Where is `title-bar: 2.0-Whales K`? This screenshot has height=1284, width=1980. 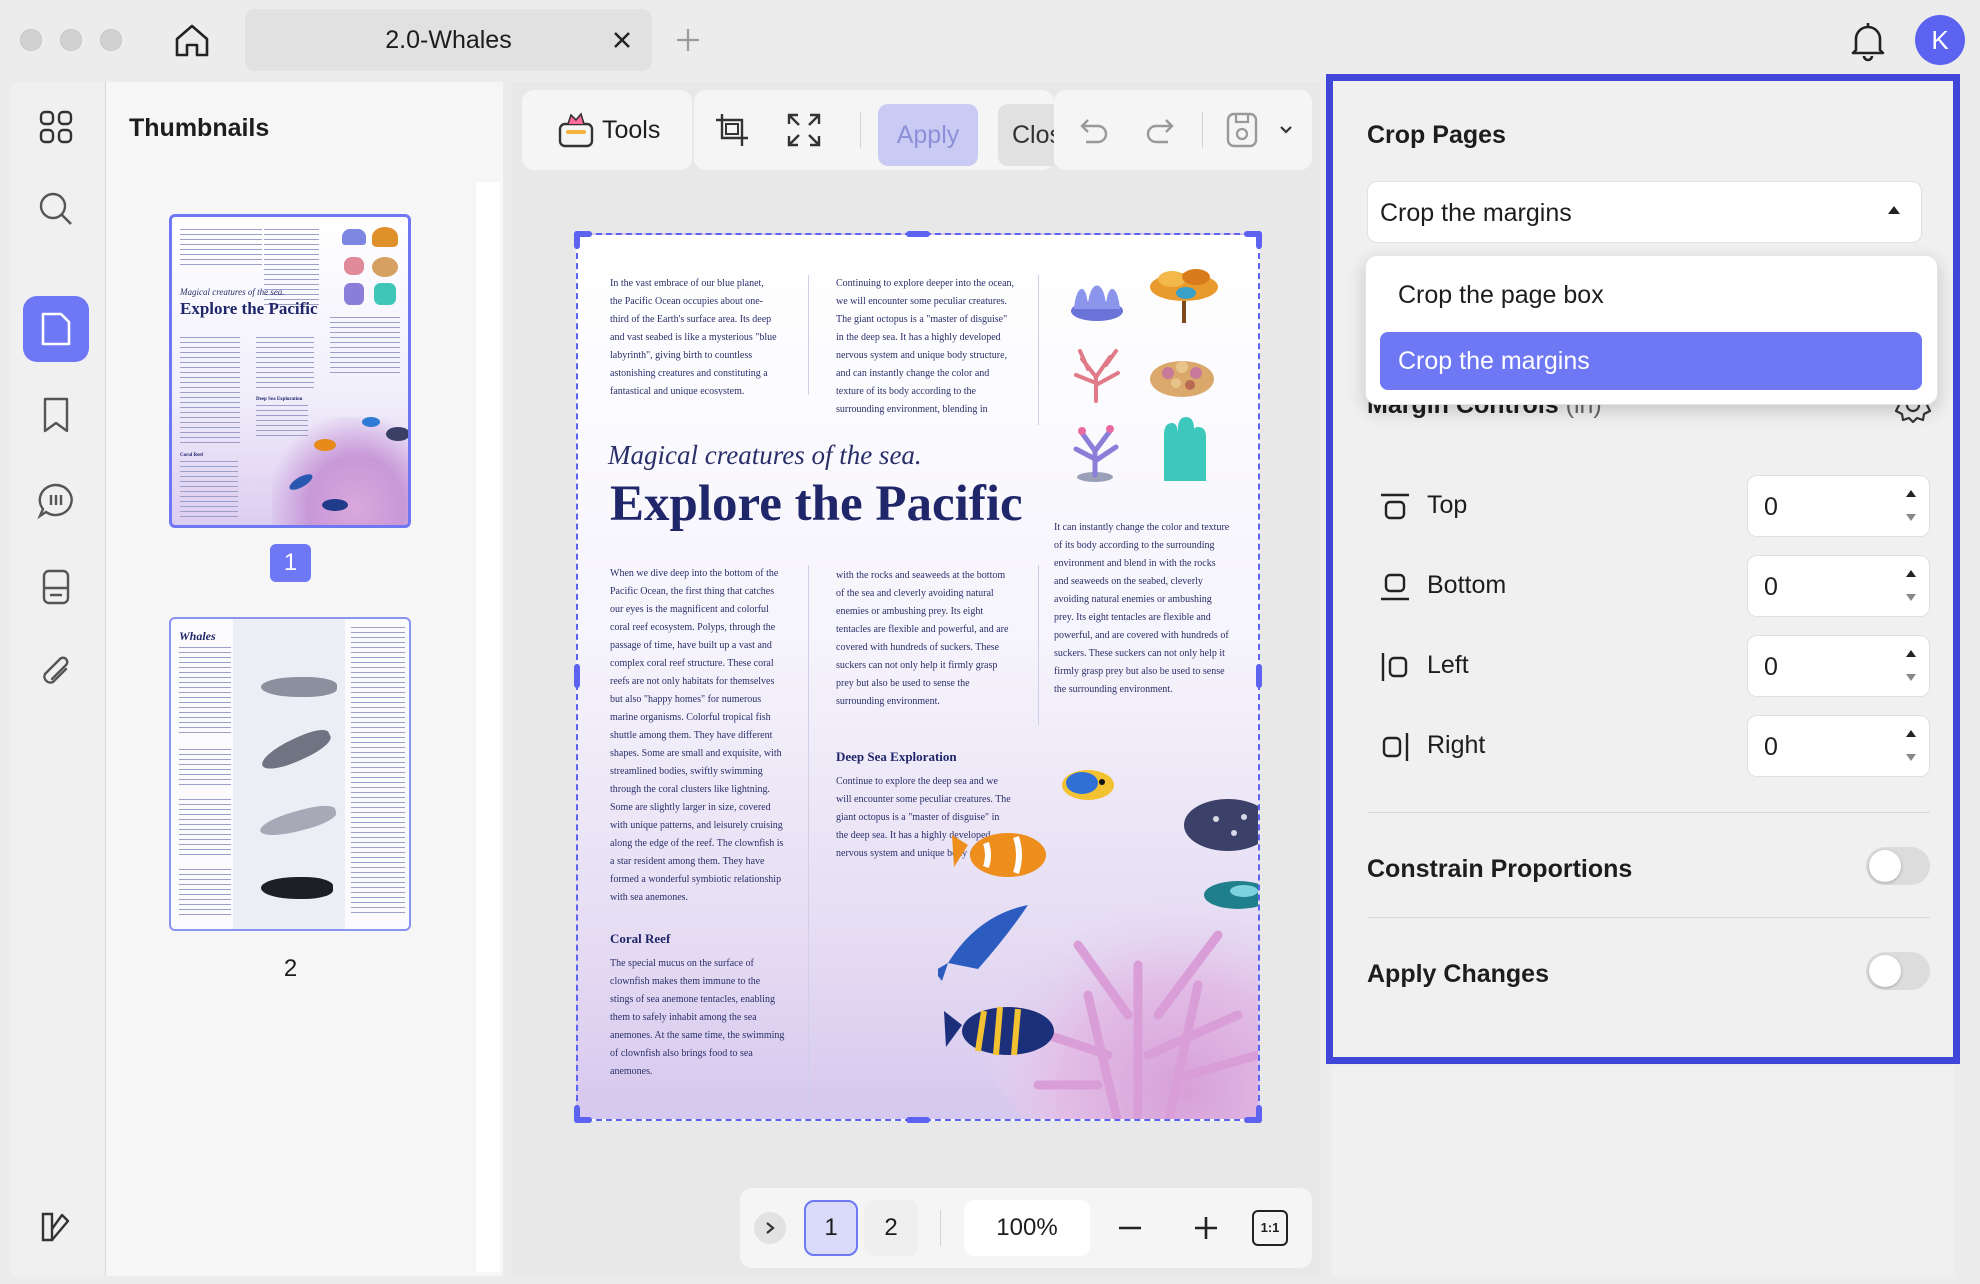
title-bar: 2.0-Whales K is located at coordinates (990, 40).